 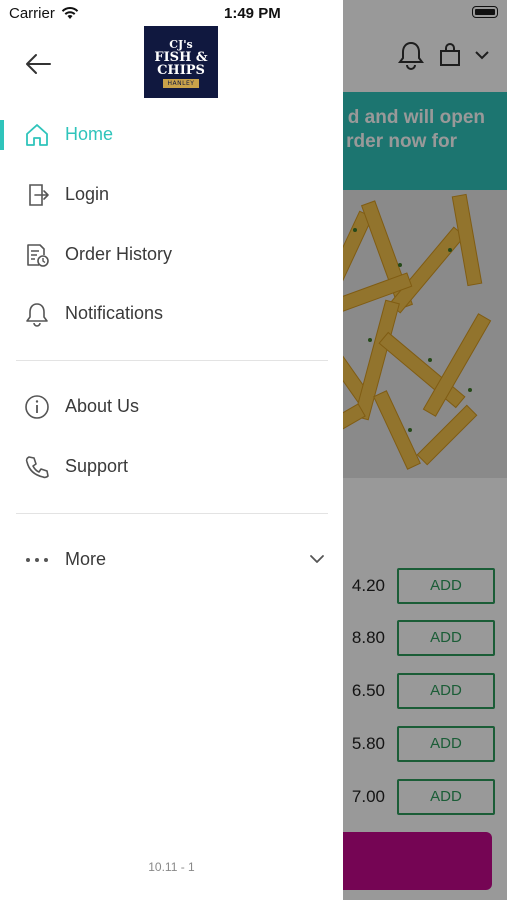 I want to click on menu-item-label: Support, so click(x=97, y=466).